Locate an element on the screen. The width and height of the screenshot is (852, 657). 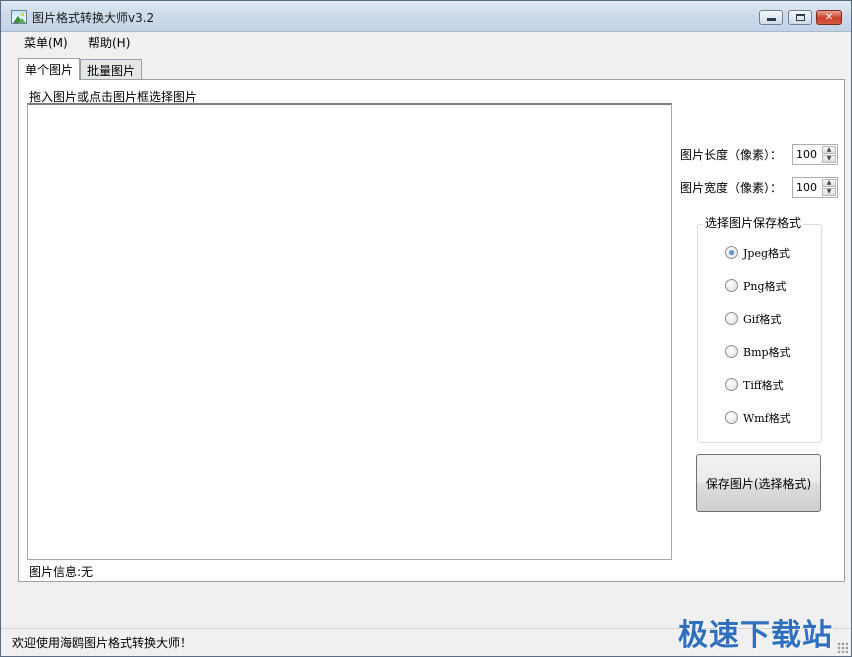
image-length-stepper: ▲ ▼ is located at coordinates (815, 154).